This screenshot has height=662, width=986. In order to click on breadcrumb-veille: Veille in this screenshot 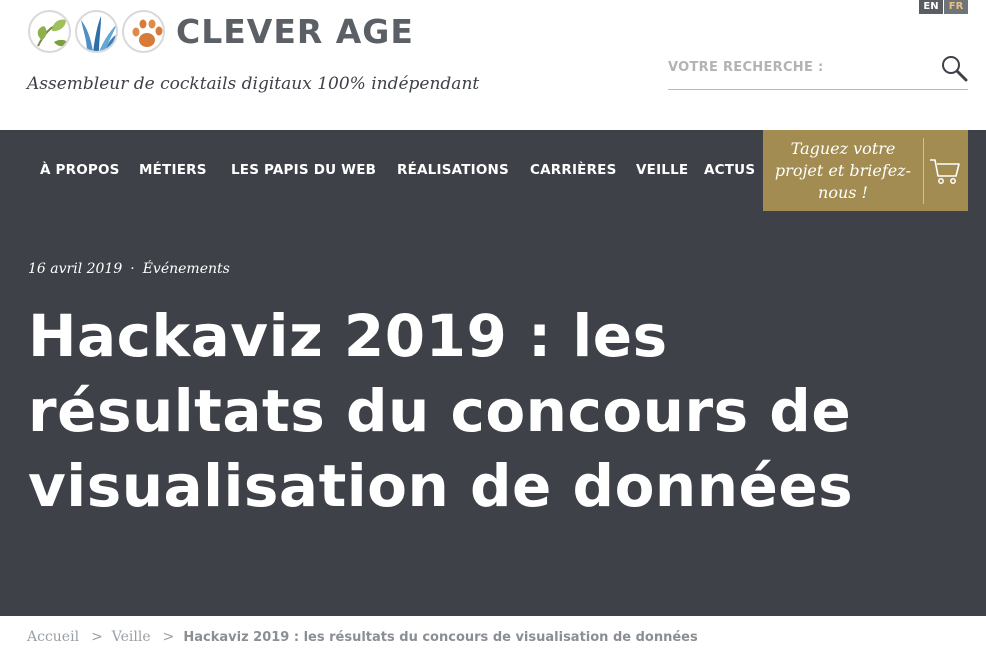, I will do `click(131, 637)`.